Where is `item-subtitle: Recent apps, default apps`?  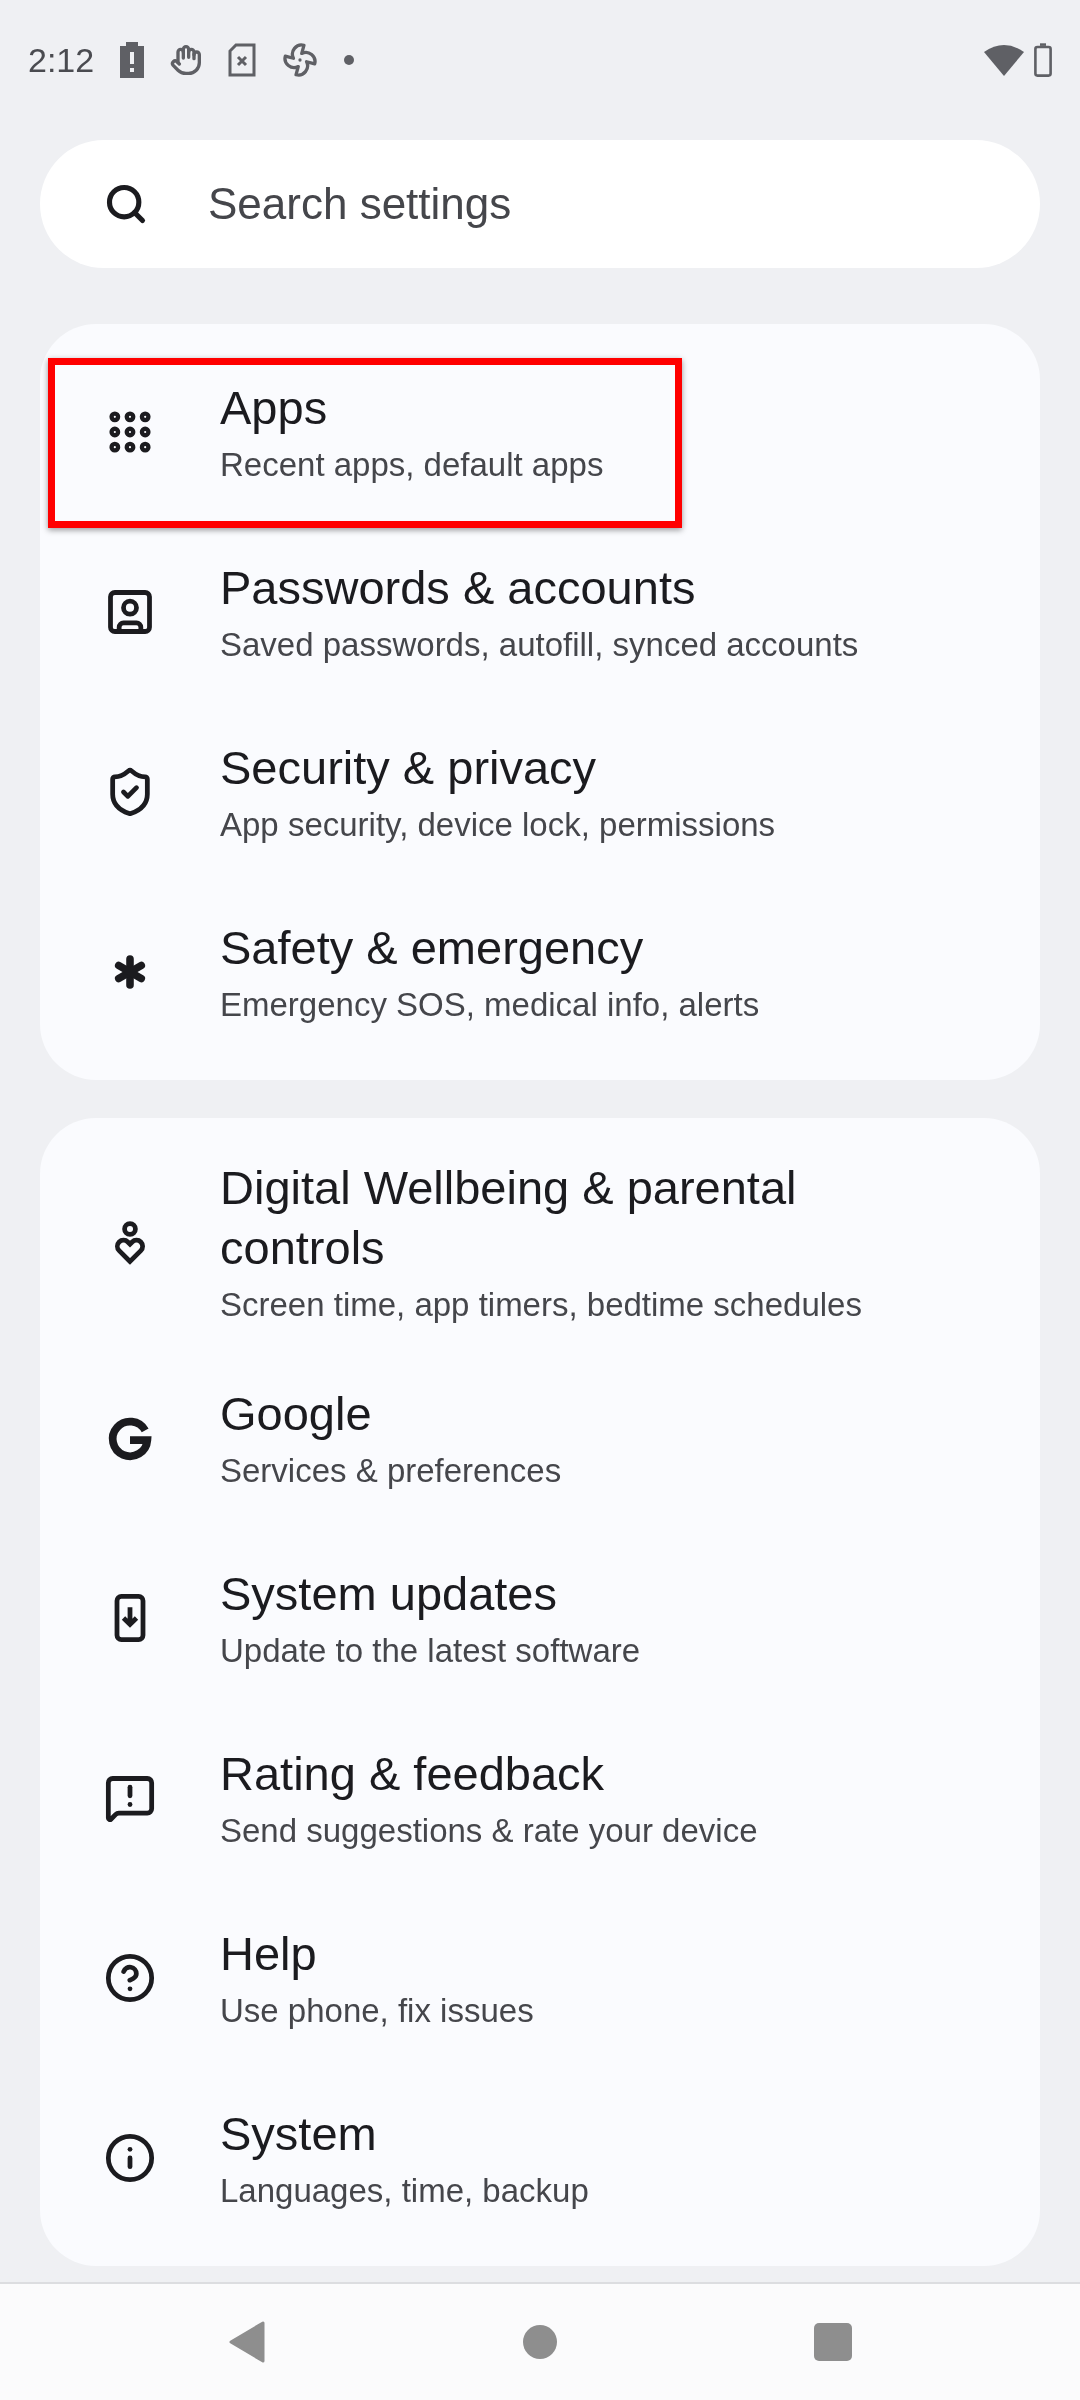
item-subtitle: Recent apps, default apps is located at coordinates (412, 465).